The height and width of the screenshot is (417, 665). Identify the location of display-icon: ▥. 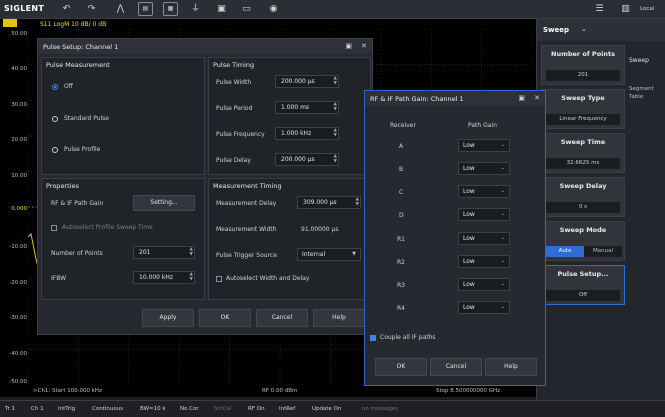
(625, 9).